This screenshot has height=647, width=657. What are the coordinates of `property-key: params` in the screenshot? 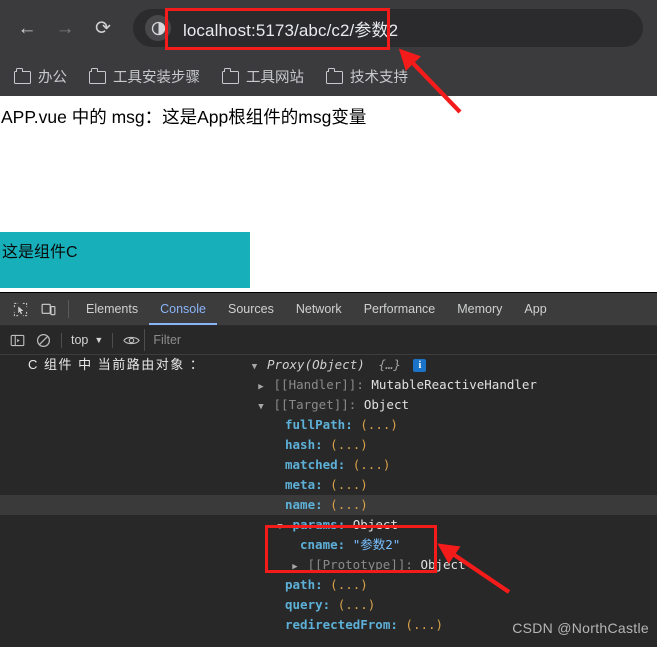 It's located at (315, 524).